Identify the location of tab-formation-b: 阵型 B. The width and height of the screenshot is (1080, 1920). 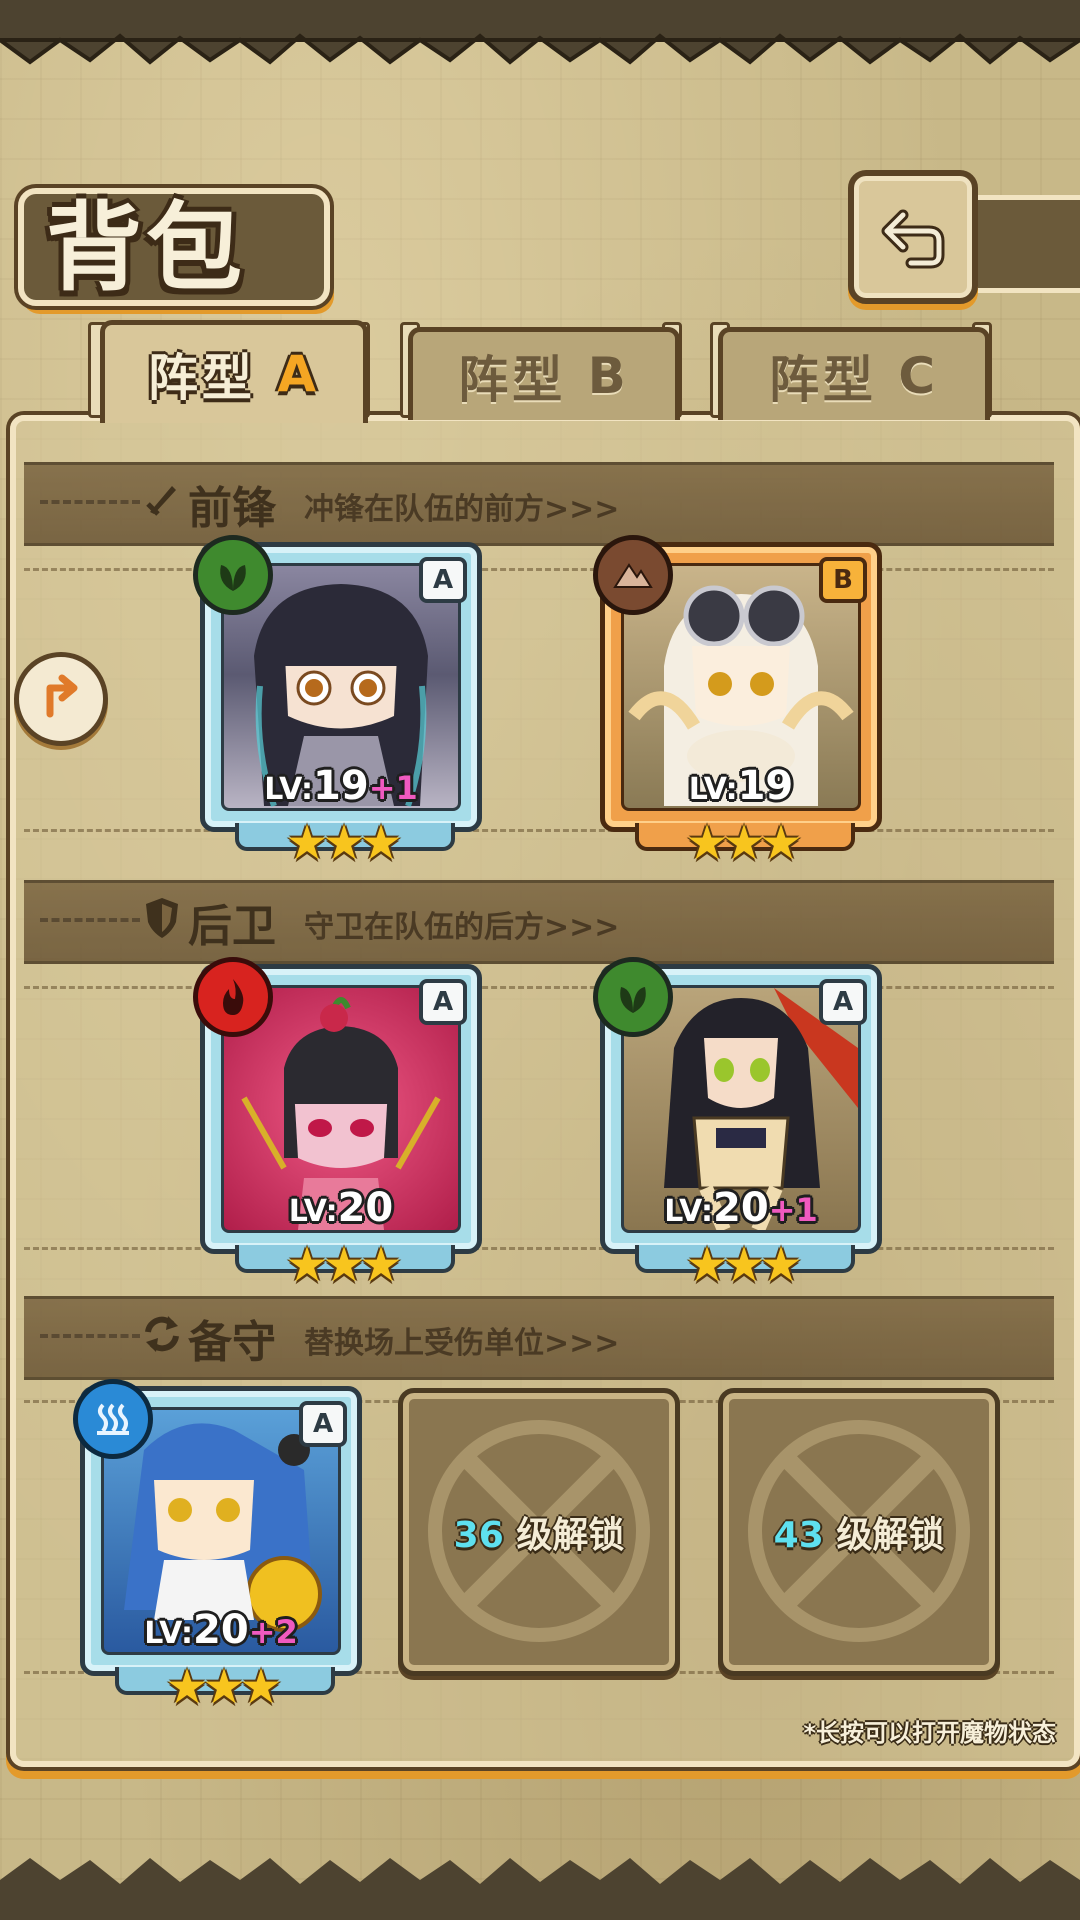
(544, 373).